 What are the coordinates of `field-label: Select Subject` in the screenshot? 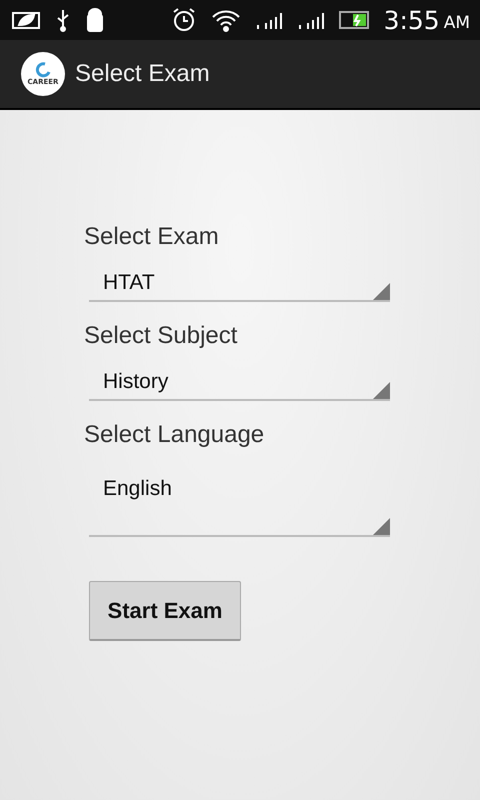 It's located at (161, 336).